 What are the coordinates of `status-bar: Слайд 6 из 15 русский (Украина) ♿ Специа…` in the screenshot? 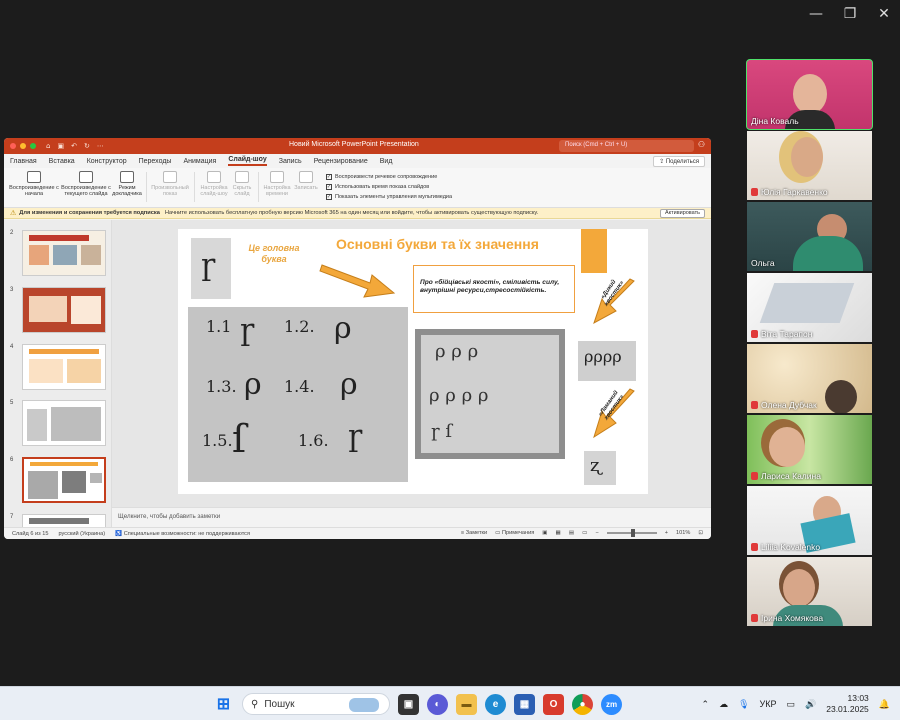 It's located at (357, 533).